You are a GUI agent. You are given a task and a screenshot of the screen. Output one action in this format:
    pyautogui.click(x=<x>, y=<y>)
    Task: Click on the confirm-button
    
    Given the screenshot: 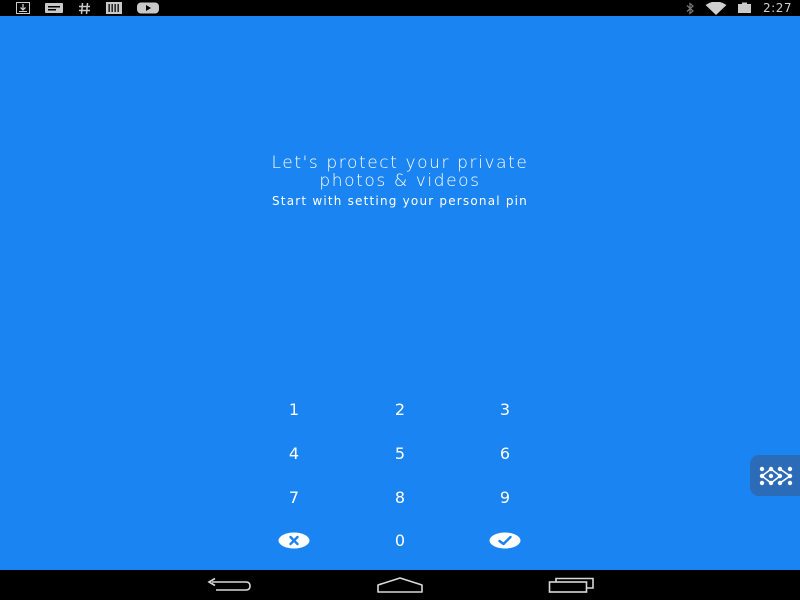 What is the action you would take?
    pyautogui.click(x=505, y=540)
    